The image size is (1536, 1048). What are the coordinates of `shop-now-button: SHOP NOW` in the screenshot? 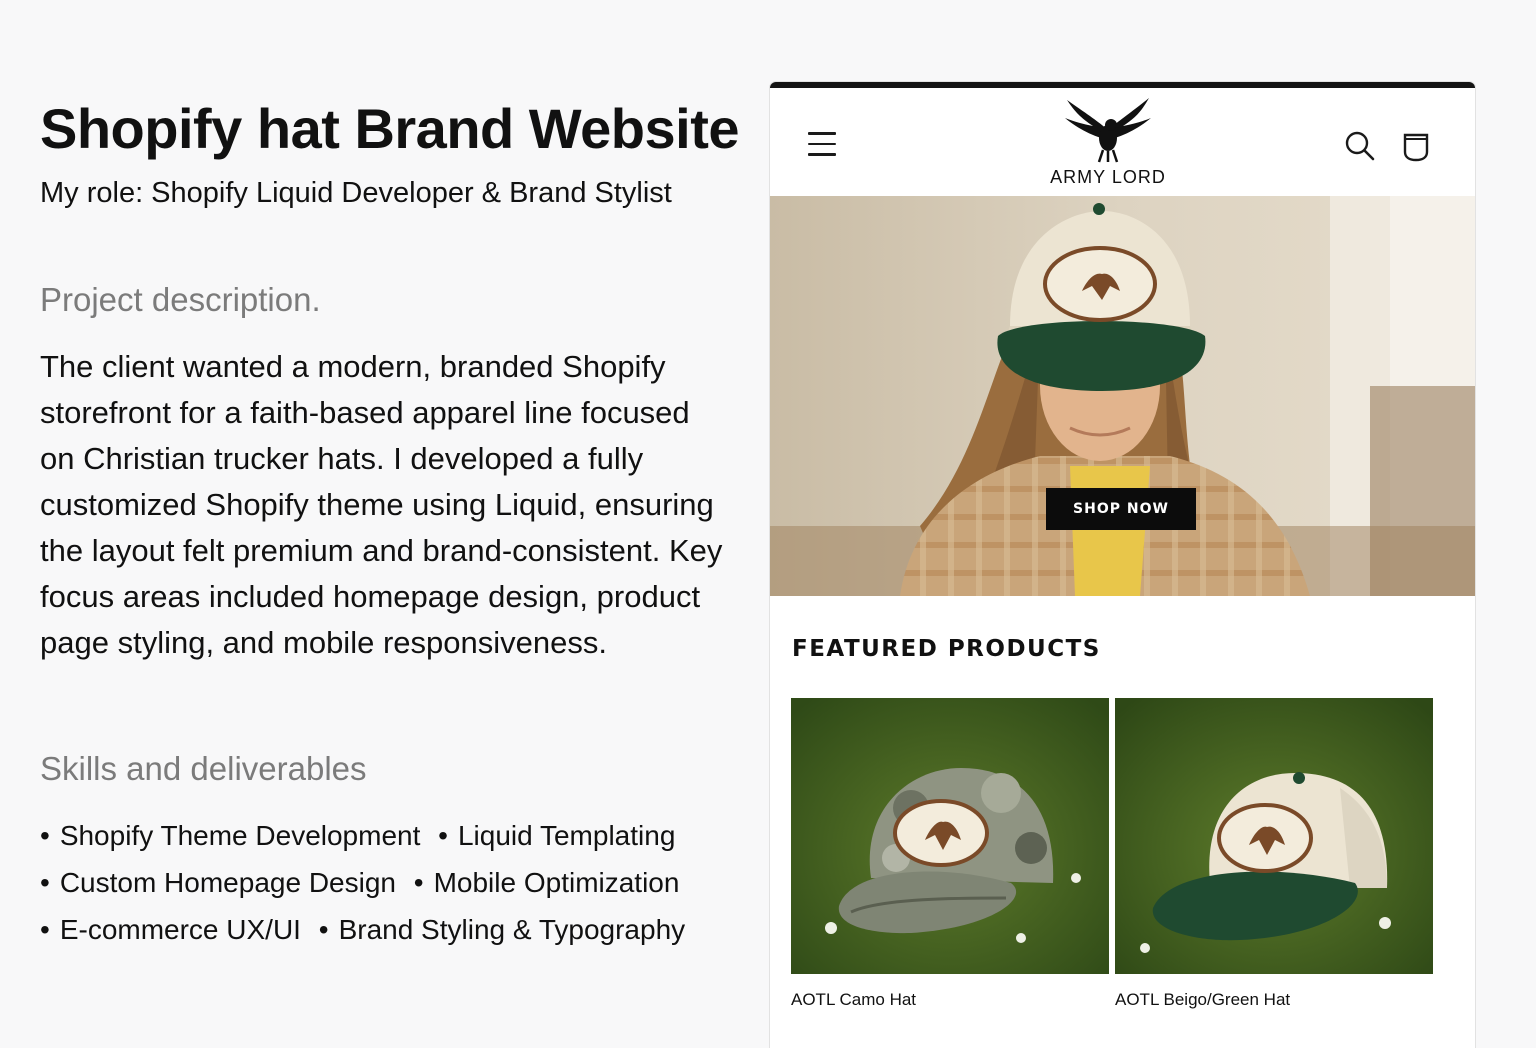 It's located at (1121, 509).